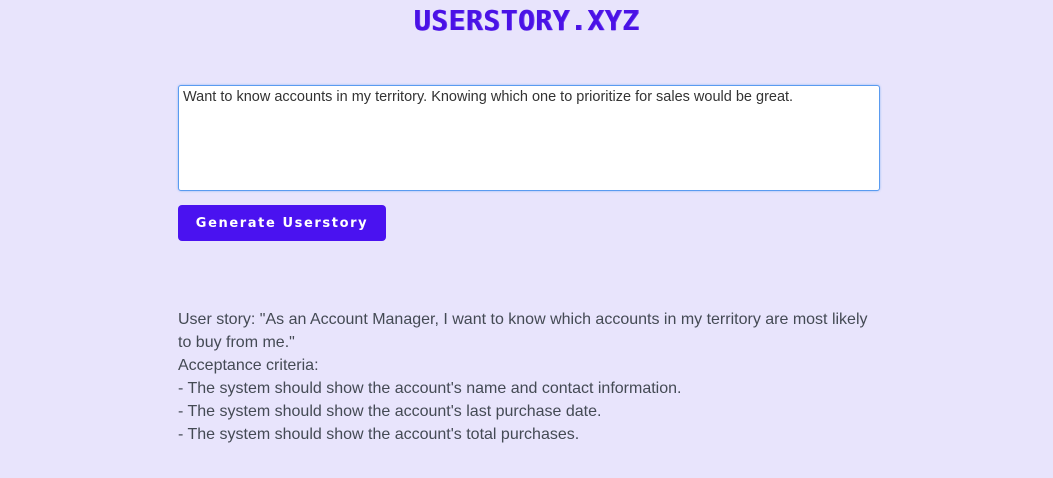 This screenshot has height=478, width=1053. I want to click on site-logo: USERSTORY.XYZ, so click(526, 20).